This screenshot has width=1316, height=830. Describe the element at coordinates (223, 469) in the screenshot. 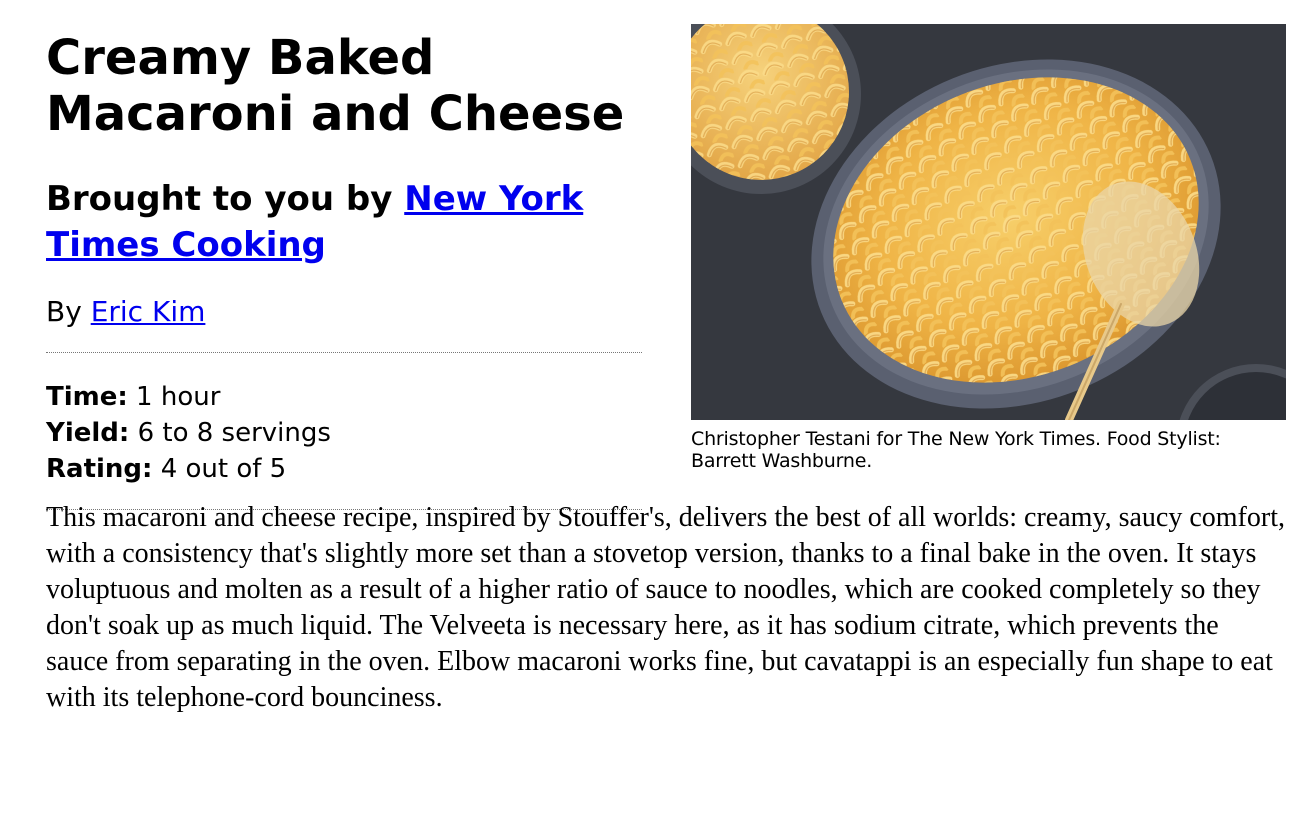

I see `rating-value: 4 out of 5` at that location.